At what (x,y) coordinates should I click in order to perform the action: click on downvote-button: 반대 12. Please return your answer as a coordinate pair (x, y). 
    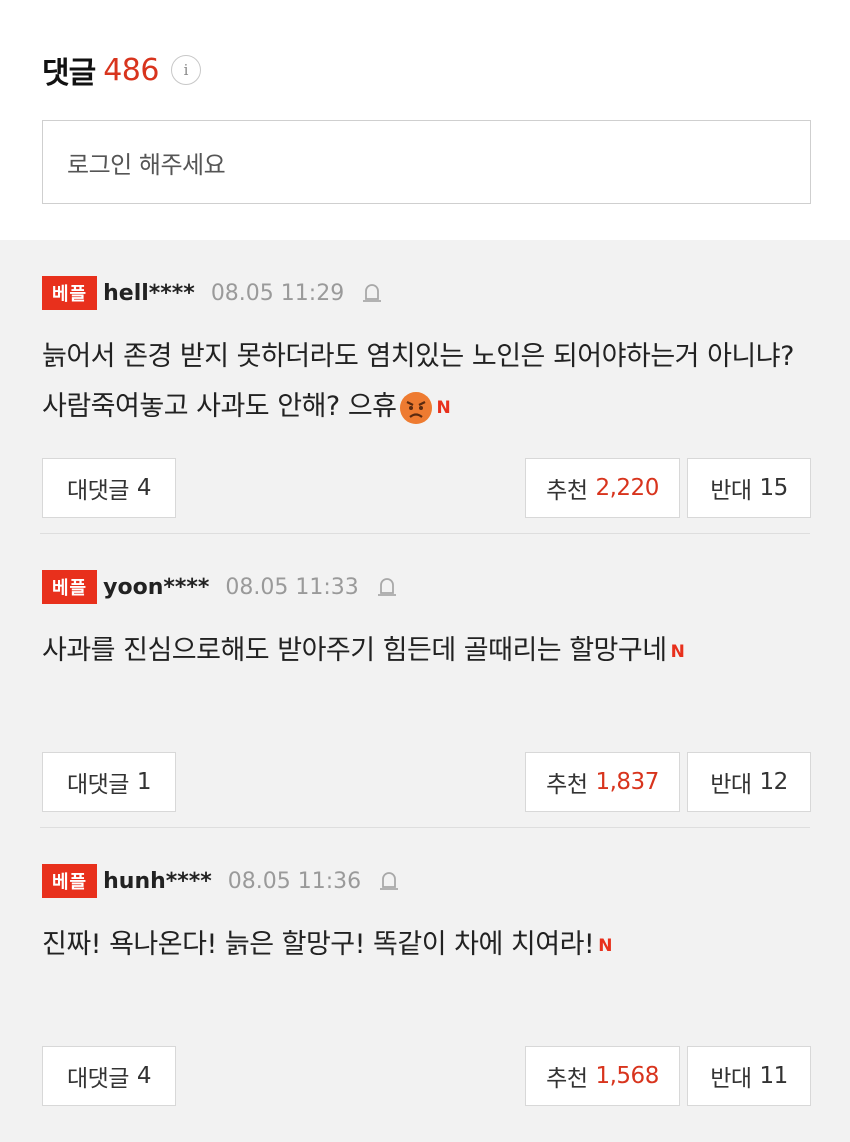
    Looking at the image, I should click on (749, 782).